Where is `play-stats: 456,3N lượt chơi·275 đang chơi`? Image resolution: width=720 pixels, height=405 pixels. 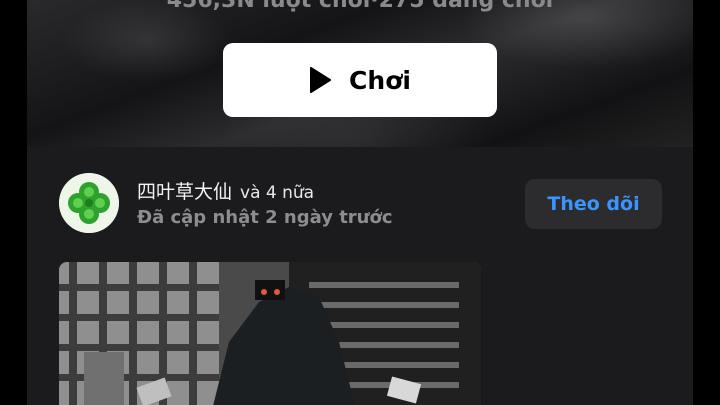 play-stats: 456,3N lượt chơi·275 đang chơi is located at coordinates (360, 6).